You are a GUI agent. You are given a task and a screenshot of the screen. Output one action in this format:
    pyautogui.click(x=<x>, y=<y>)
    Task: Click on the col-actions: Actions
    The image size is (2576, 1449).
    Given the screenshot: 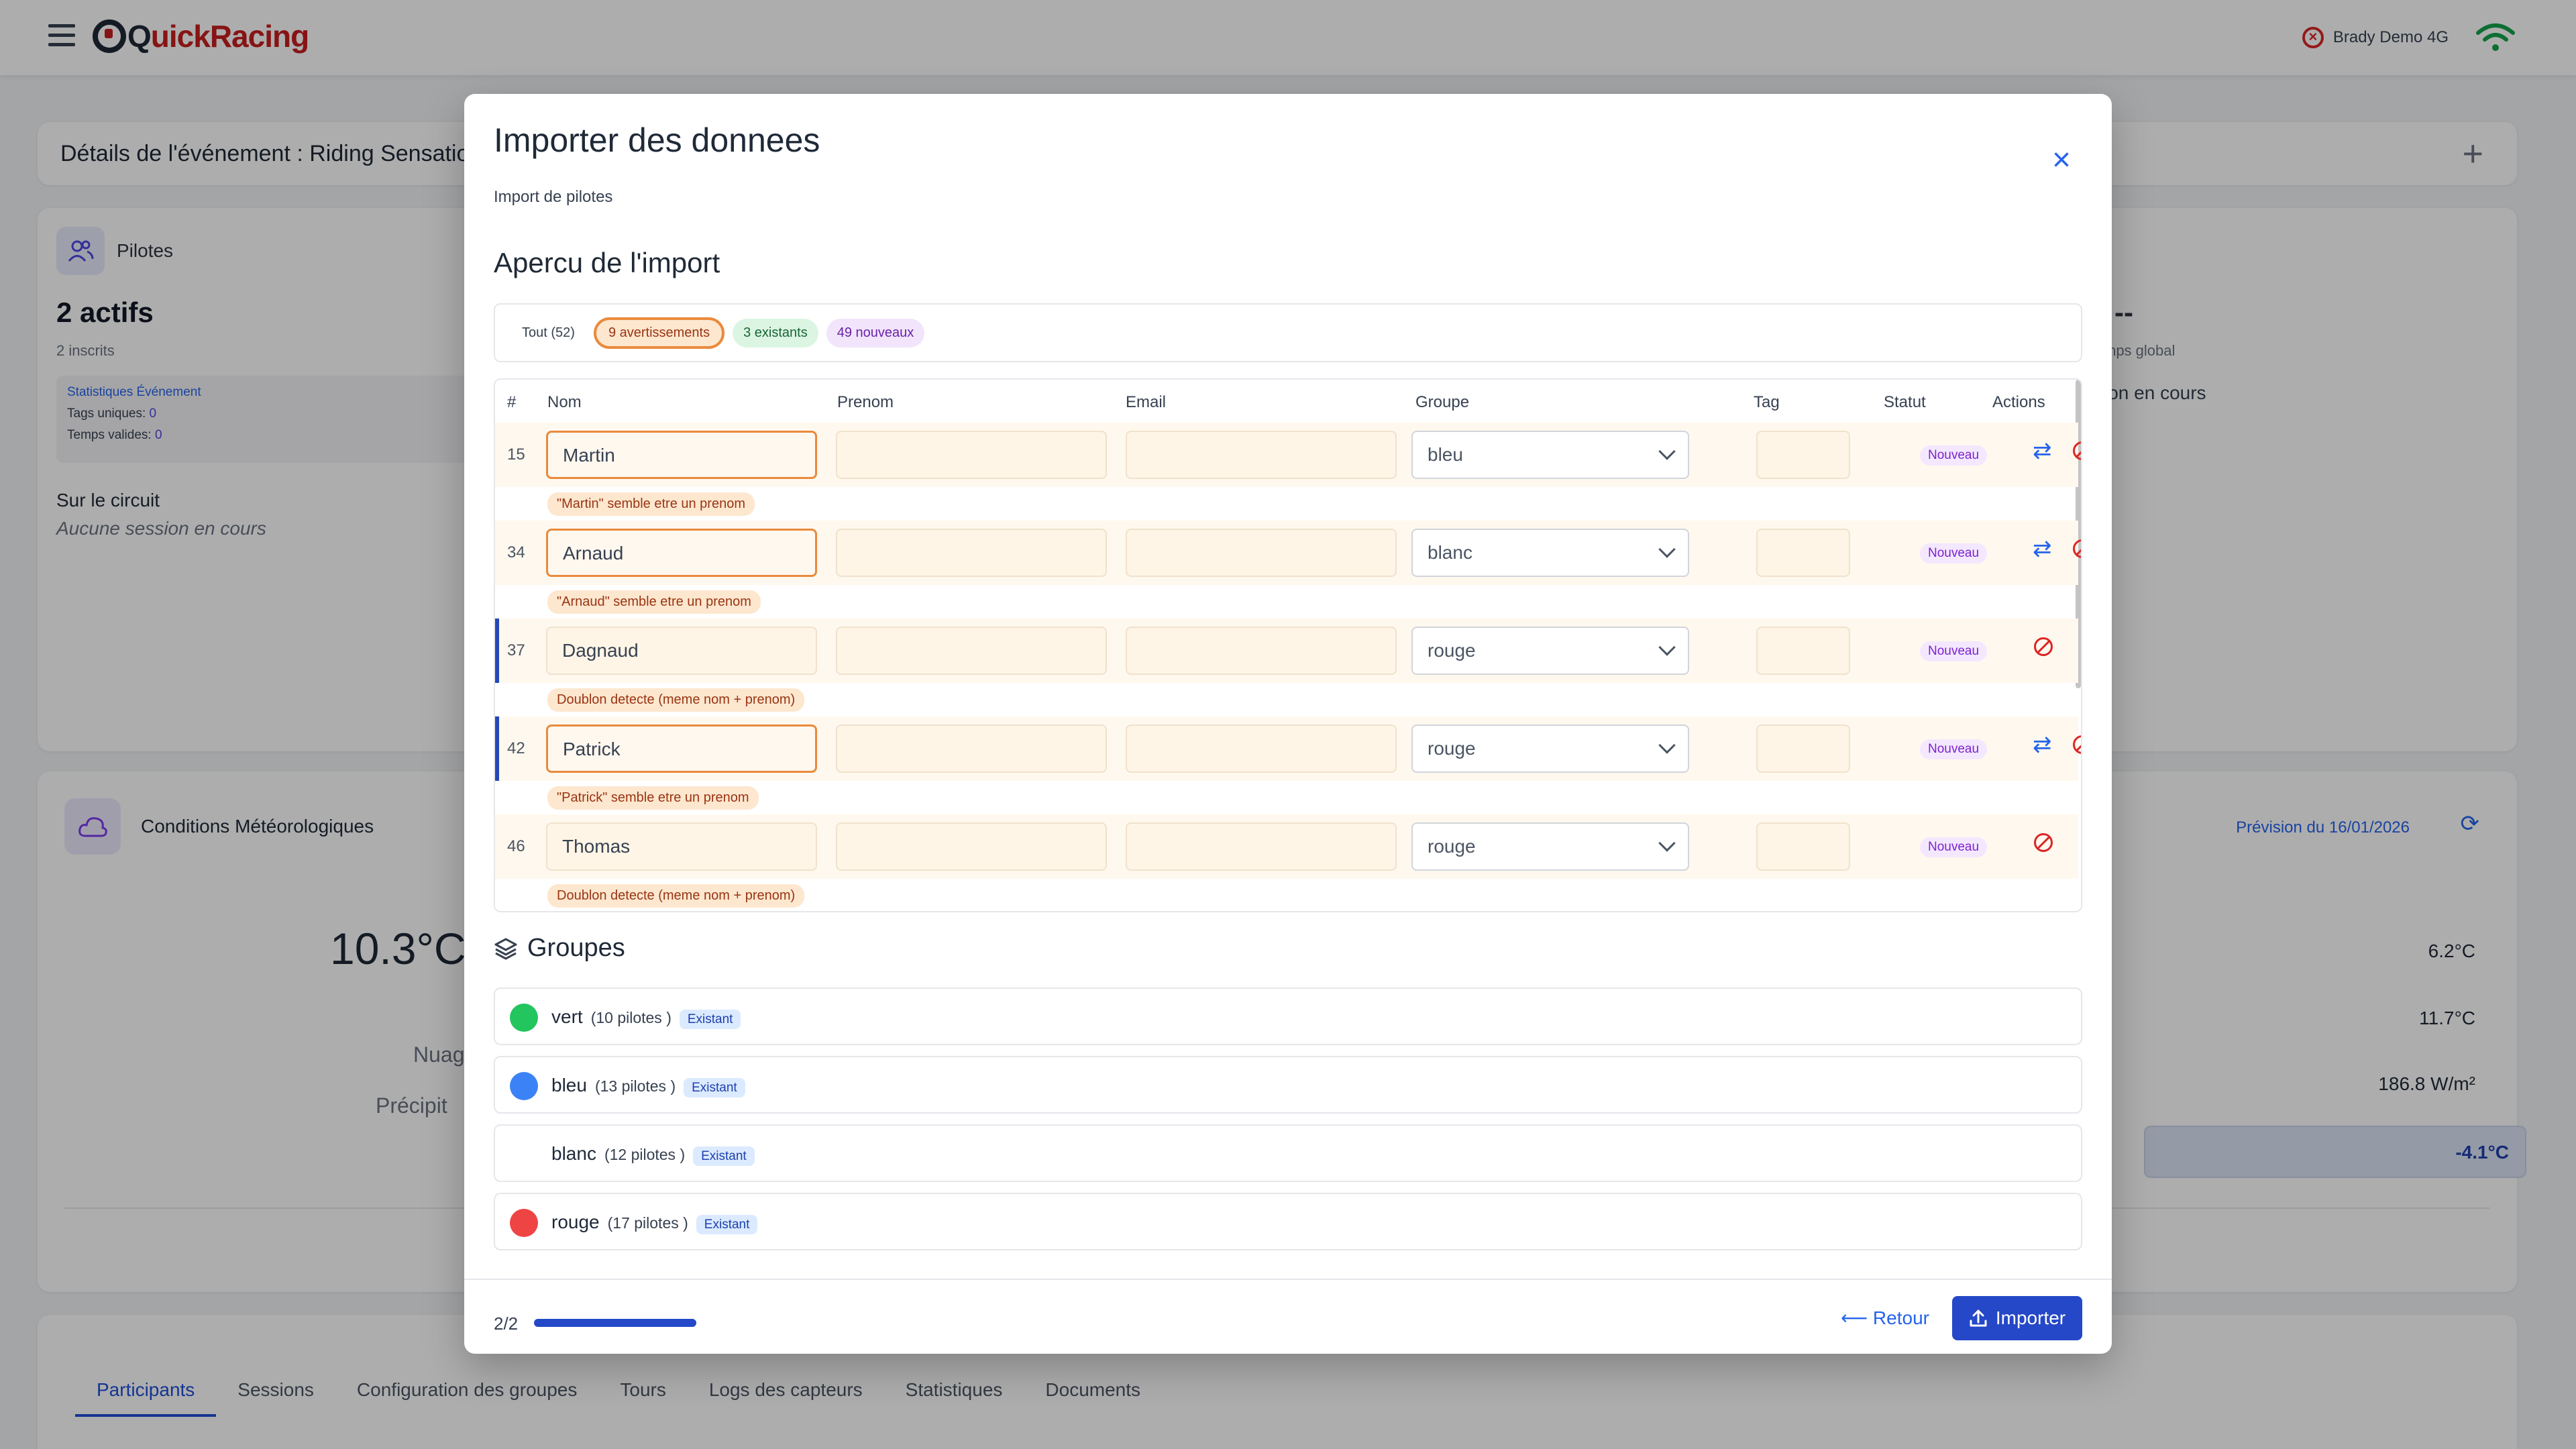 What is the action you would take?
    pyautogui.click(x=2018, y=402)
    